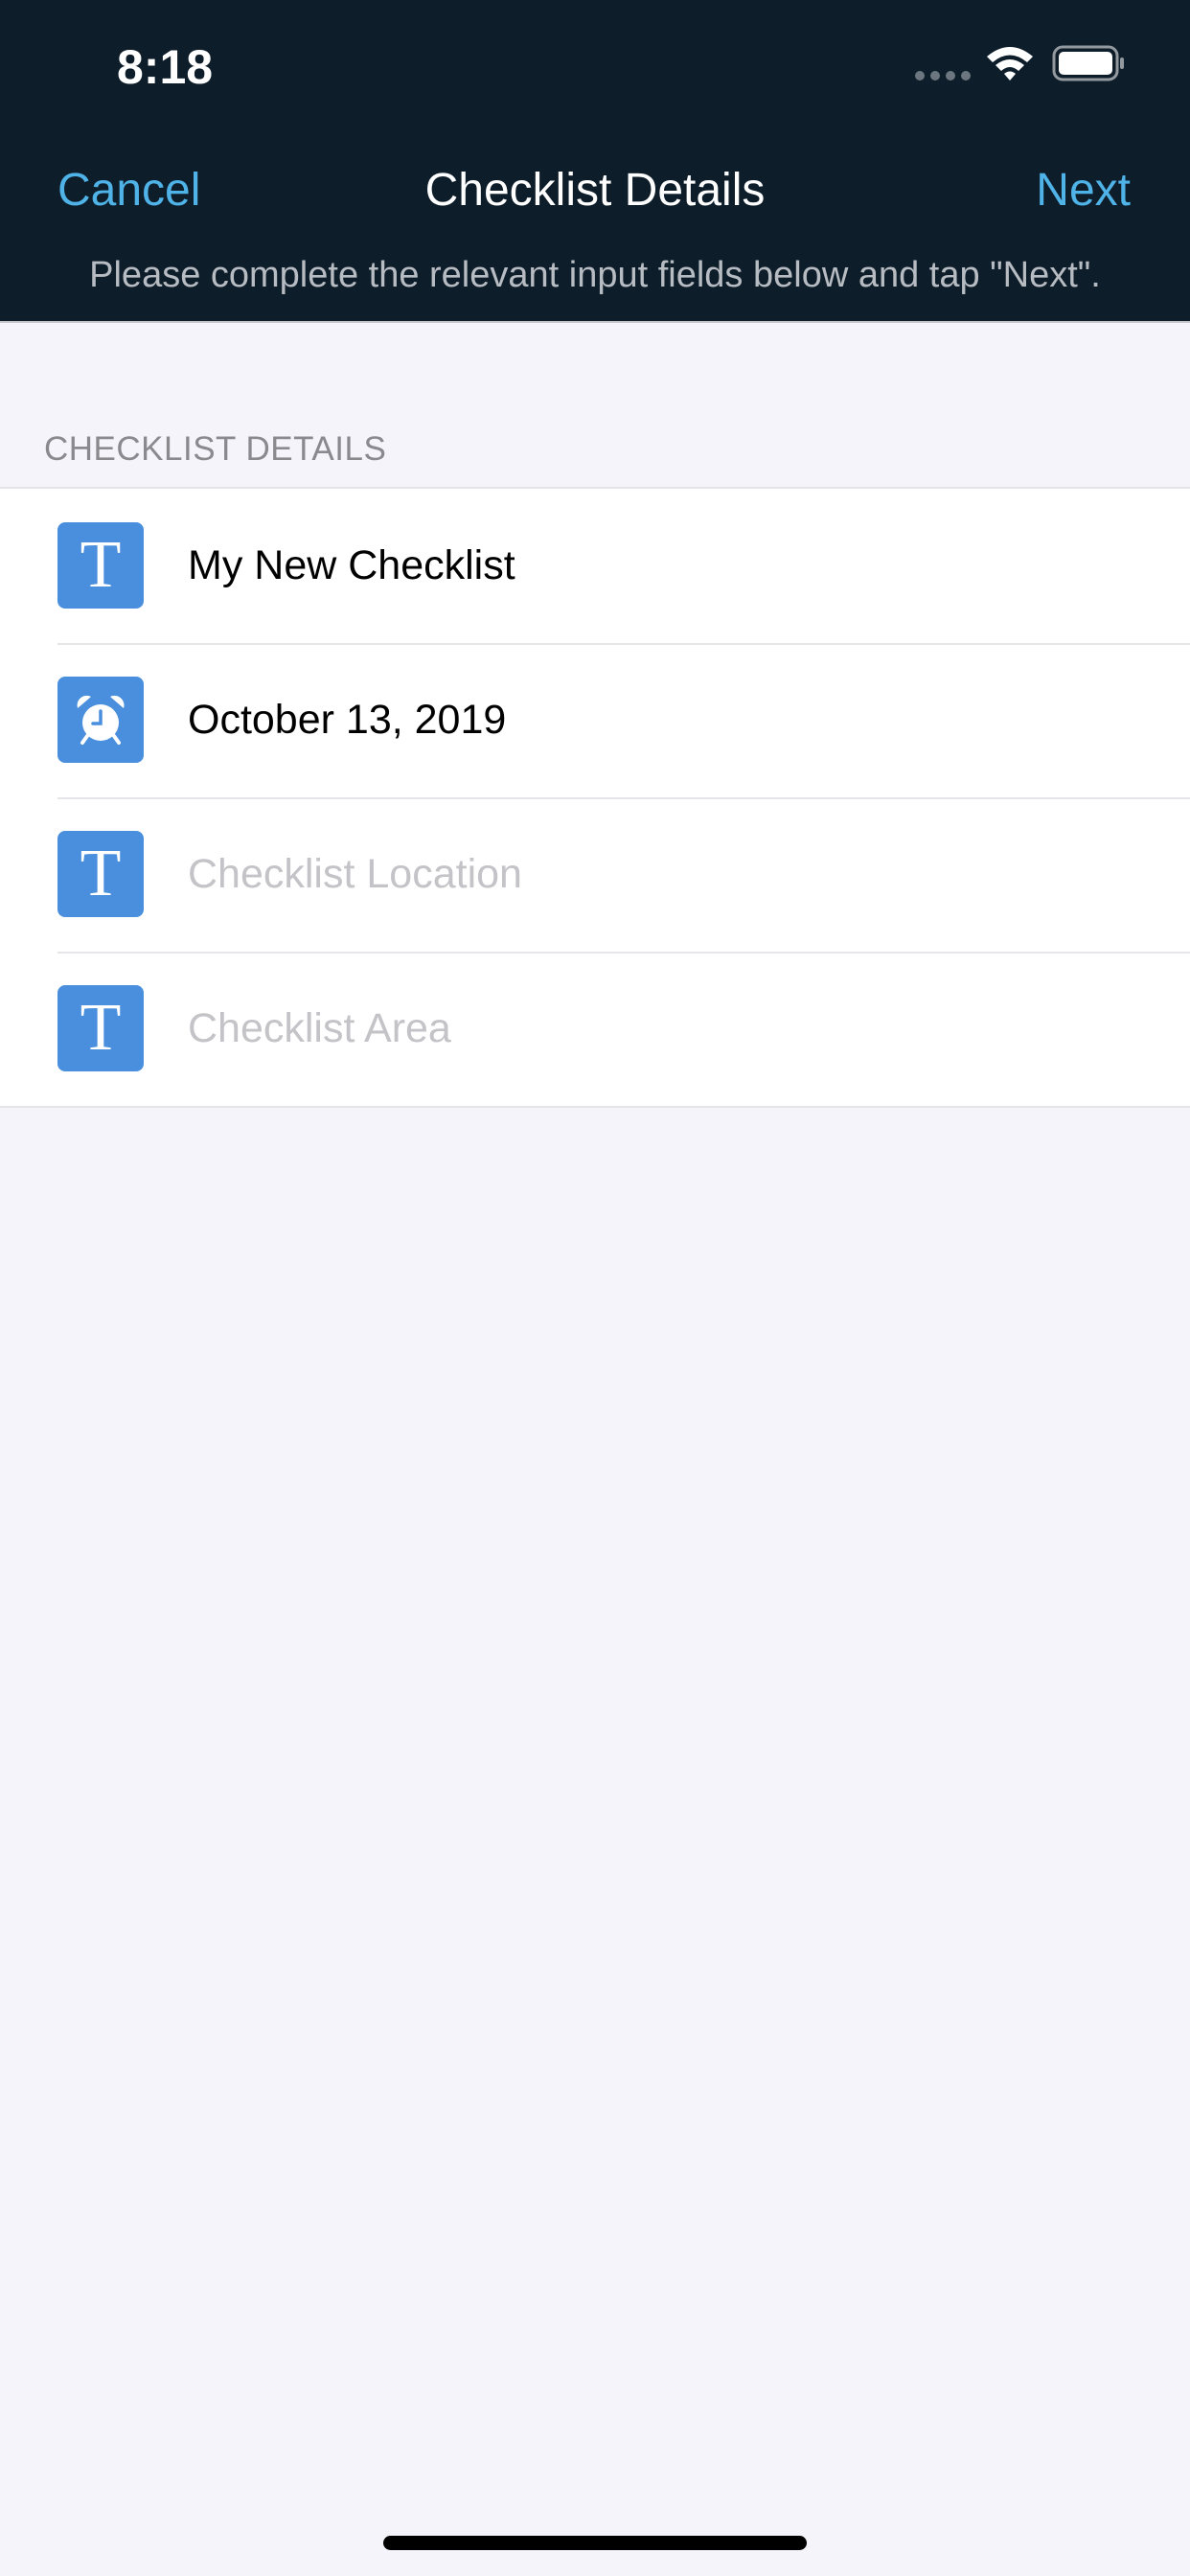 Image resolution: width=1190 pixels, height=2576 pixels. What do you see at coordinates (1083, 190) in the screenshot?
I see `next-button: Next` at bounding box center [1083, 190].